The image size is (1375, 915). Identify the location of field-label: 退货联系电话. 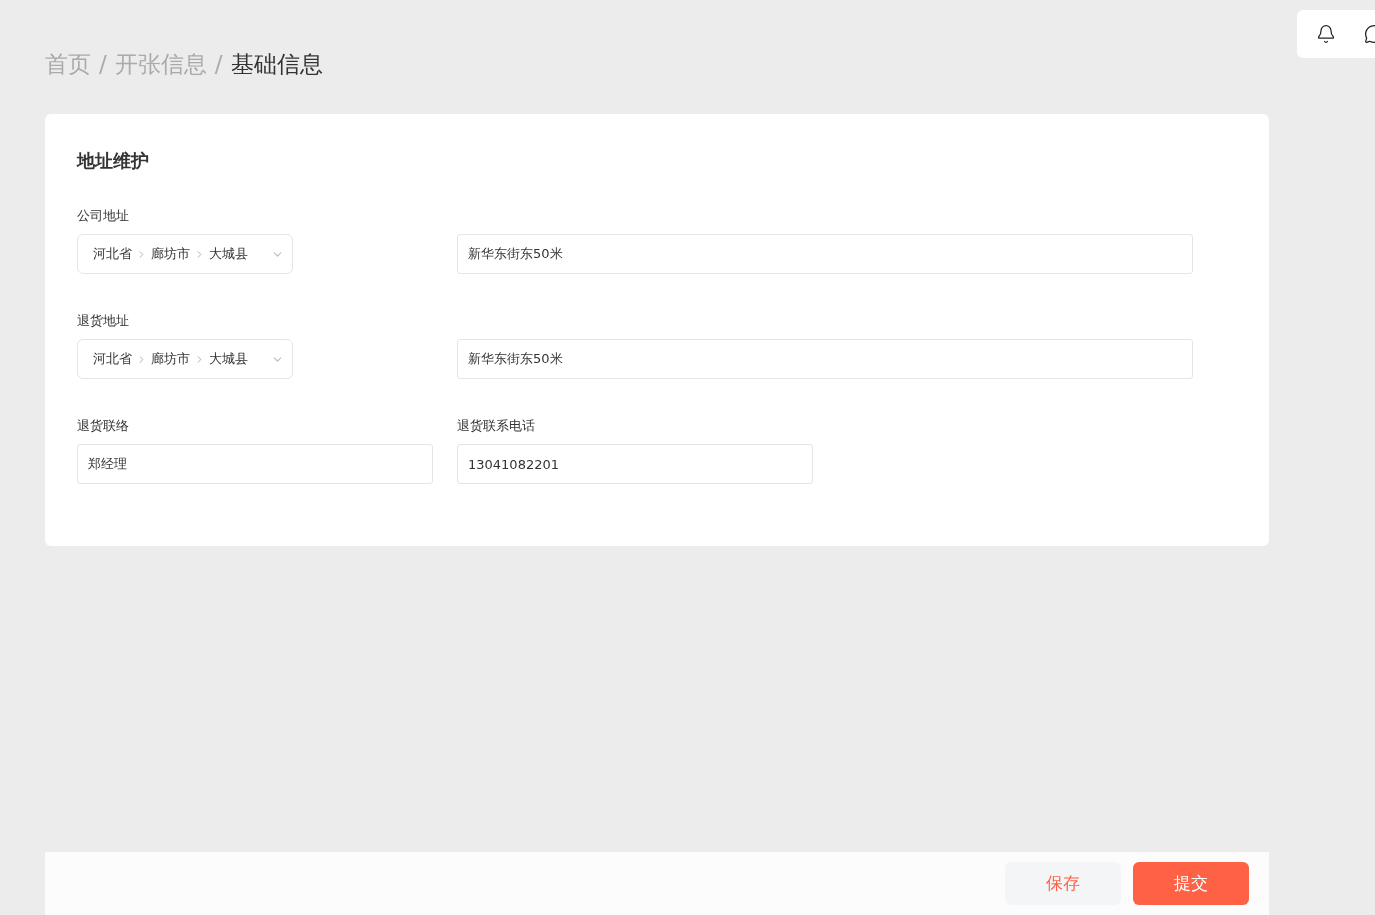
(496, 426).